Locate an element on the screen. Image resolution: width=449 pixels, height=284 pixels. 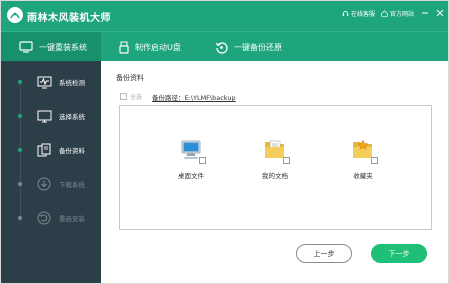
close-icon is located at coordinates (439, 13).